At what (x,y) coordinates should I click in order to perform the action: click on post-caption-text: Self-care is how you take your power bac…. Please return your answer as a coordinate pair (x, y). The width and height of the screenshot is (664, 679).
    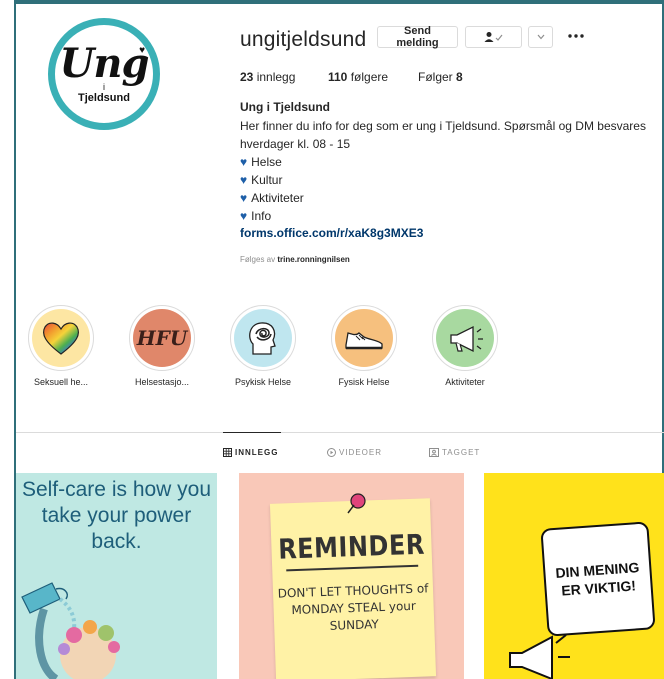
    Looking at the image, I should click on (116, 515).